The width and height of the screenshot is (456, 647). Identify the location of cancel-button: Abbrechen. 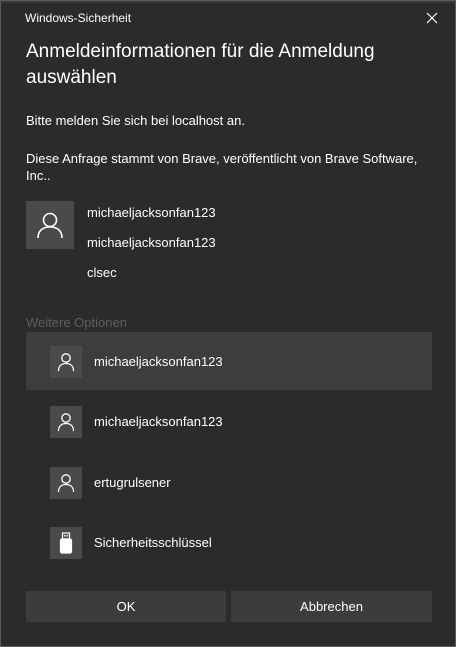
(331, 606).